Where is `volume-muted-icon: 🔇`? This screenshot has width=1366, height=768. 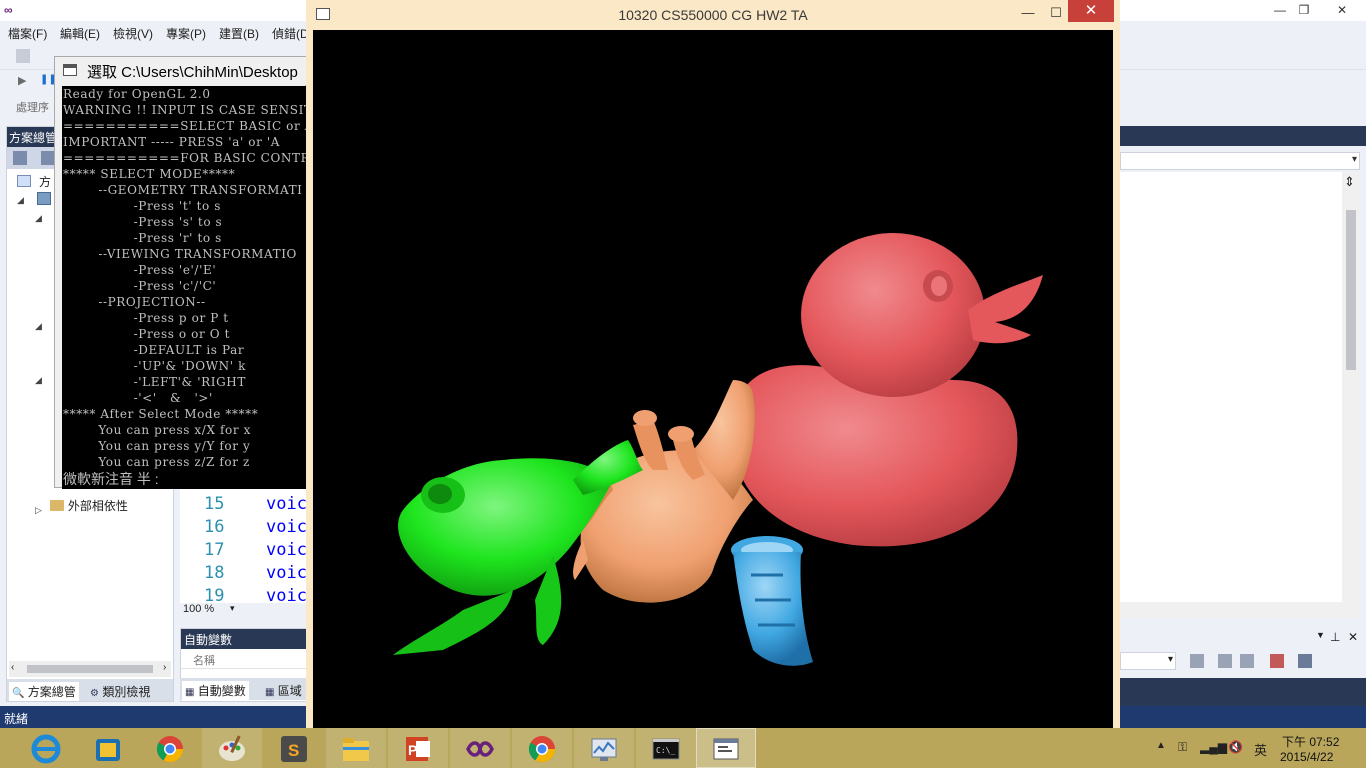
volume-muted-icon: 🔇 is located at coordinates (1235, 747).